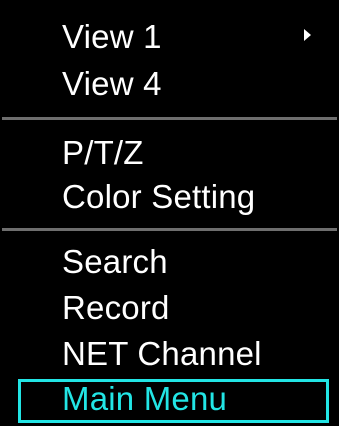 The image size is (339, 426). I want to click on menu-item-color-setting: Color Setting, so click(158, 197).